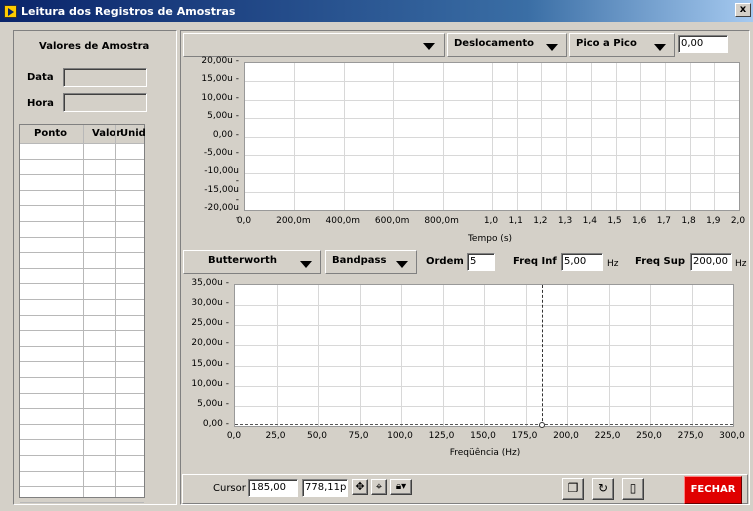 This screenshot has width=753, height=511. Describe the element at coordinates (494, 43) in the screenshot. I see `measure-value: Deslocamento` at that location.